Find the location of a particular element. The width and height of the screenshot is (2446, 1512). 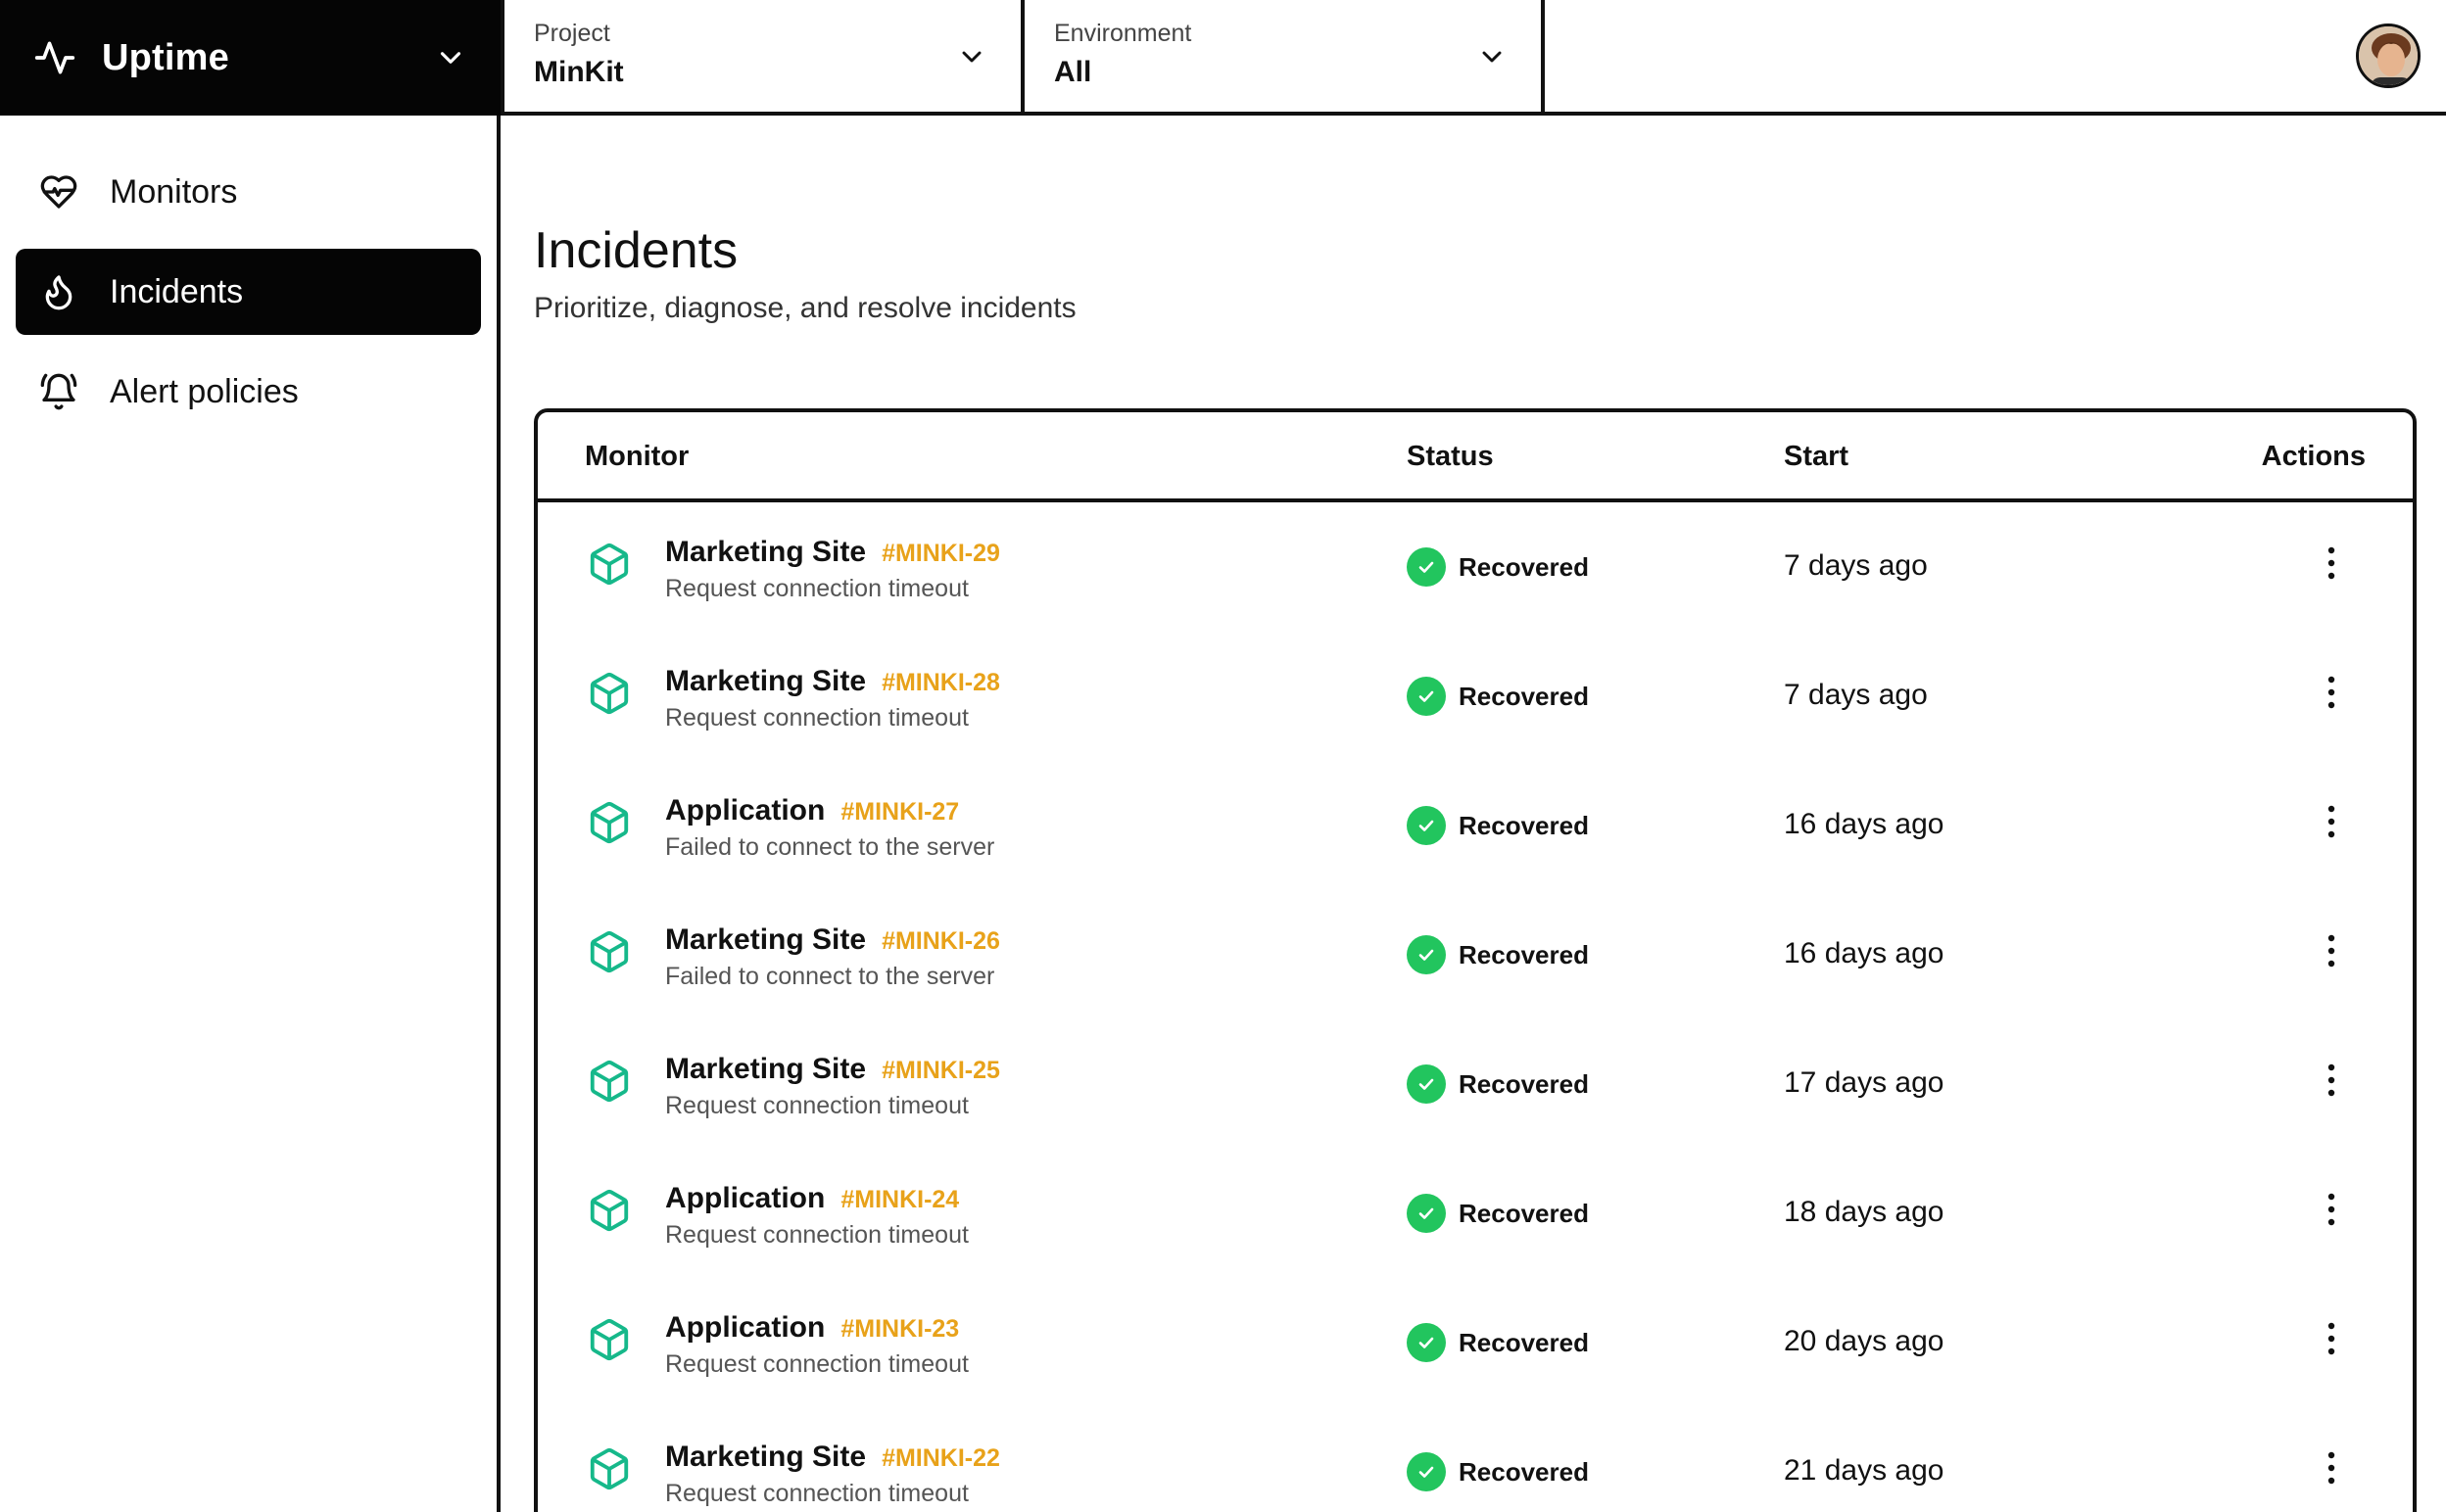

sidebar-item-label: Monitors is located at coordinates (174, 191).